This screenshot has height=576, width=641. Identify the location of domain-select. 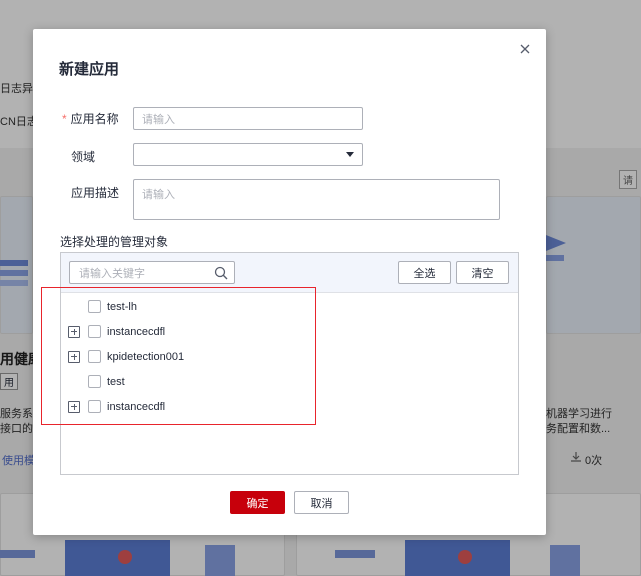
(248, 154).